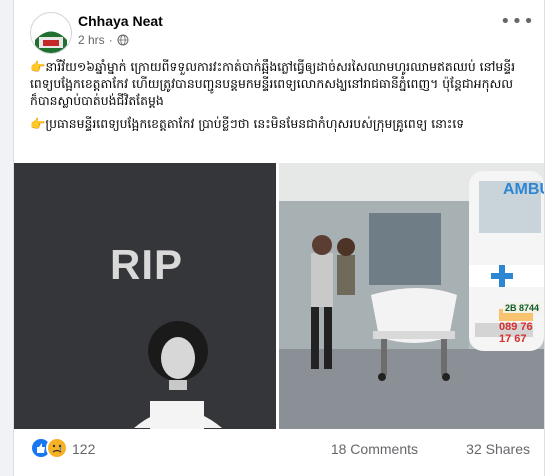 This screenshot has height=476, width=545. I want to click on post-time: 2 hrs, so click(91, 40).